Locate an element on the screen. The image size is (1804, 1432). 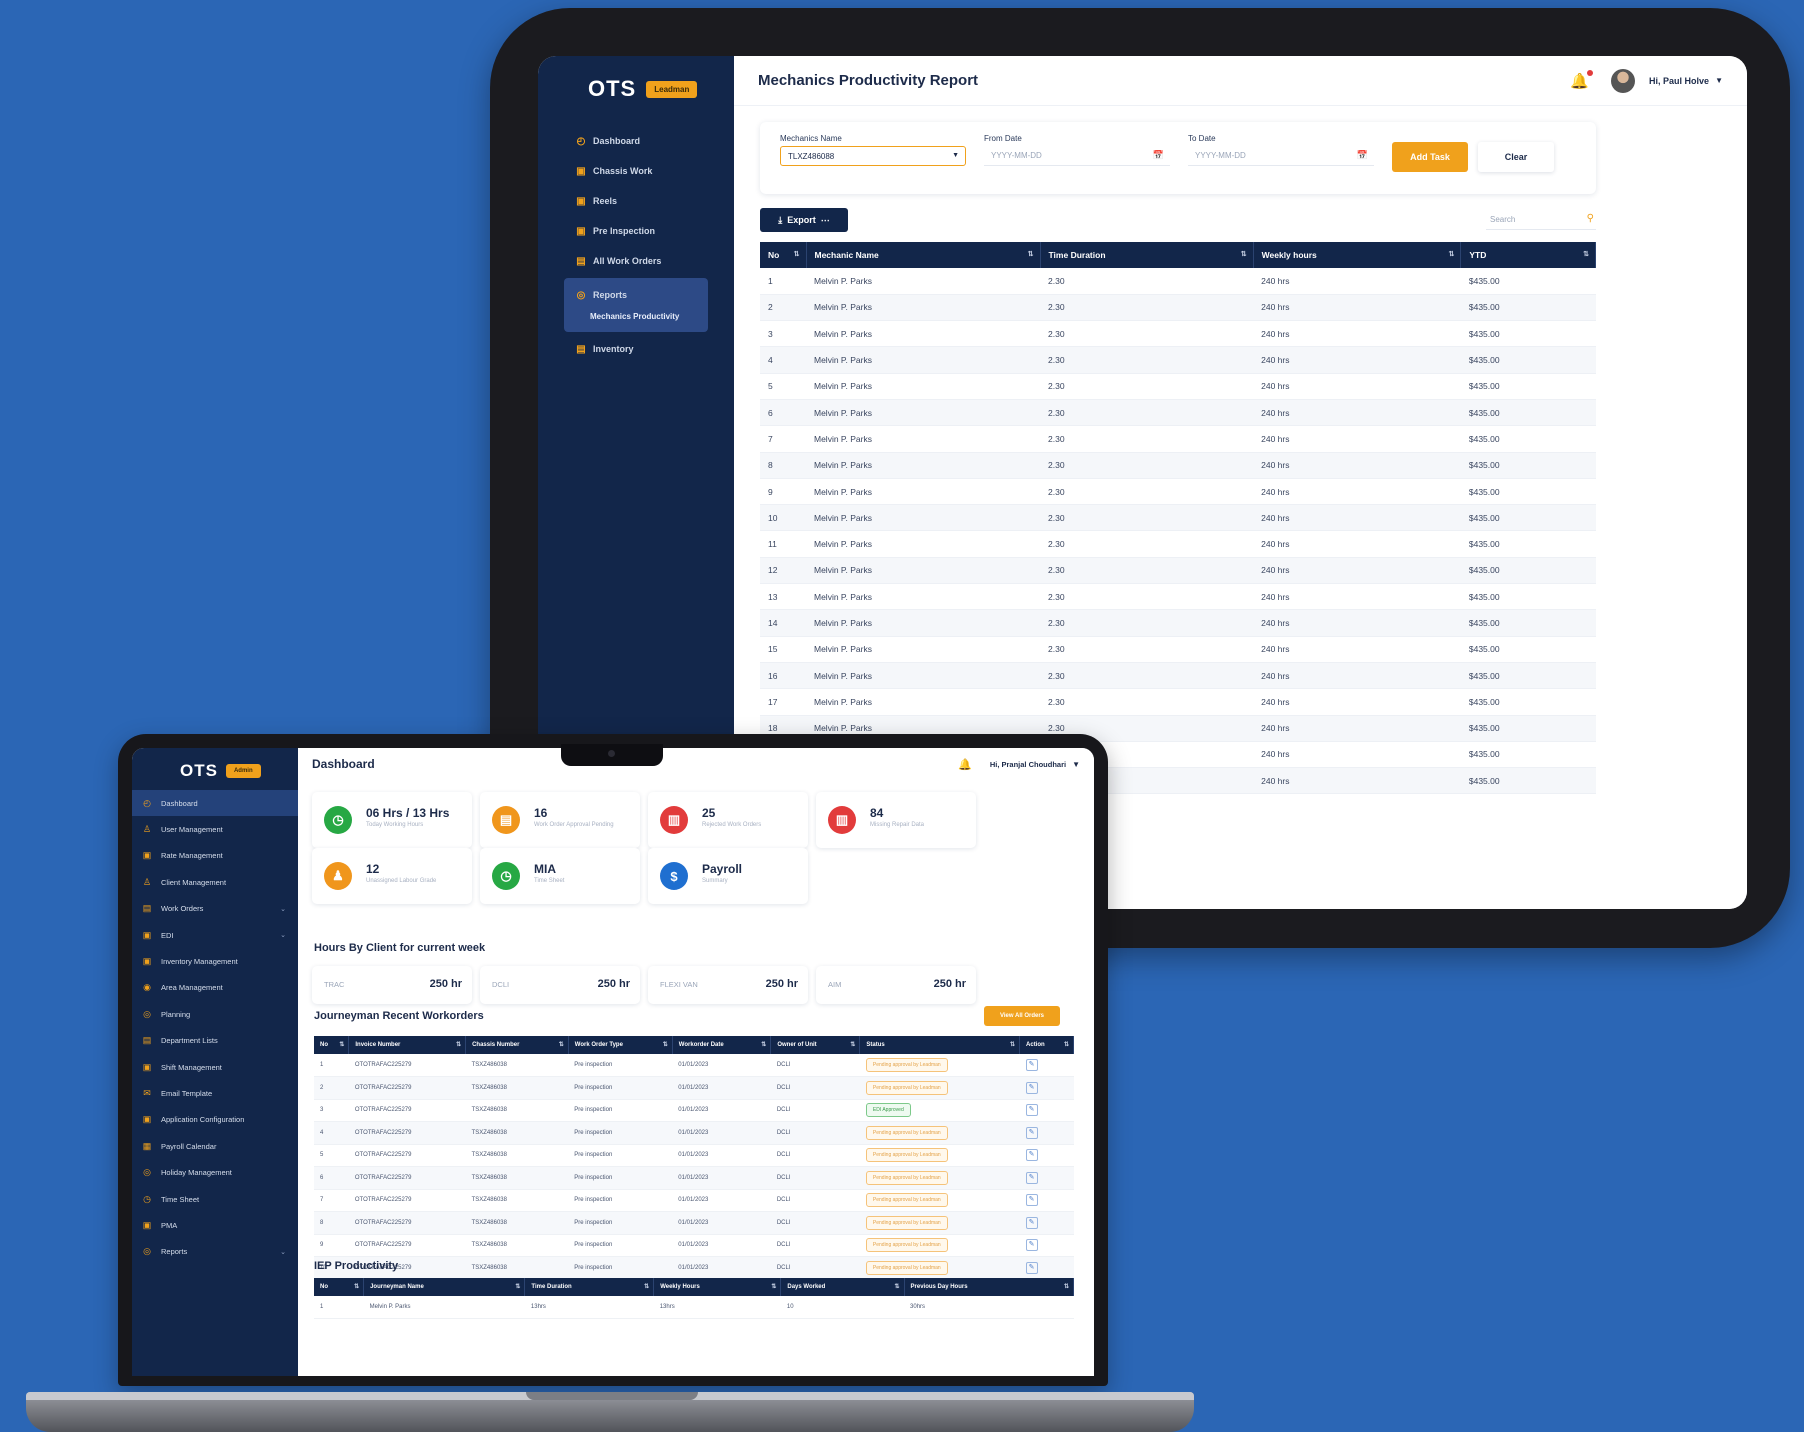
stat-card: ◷ 06 Hrs / 13 Hrs Today Working Hours is located at coordinates (392, 820).